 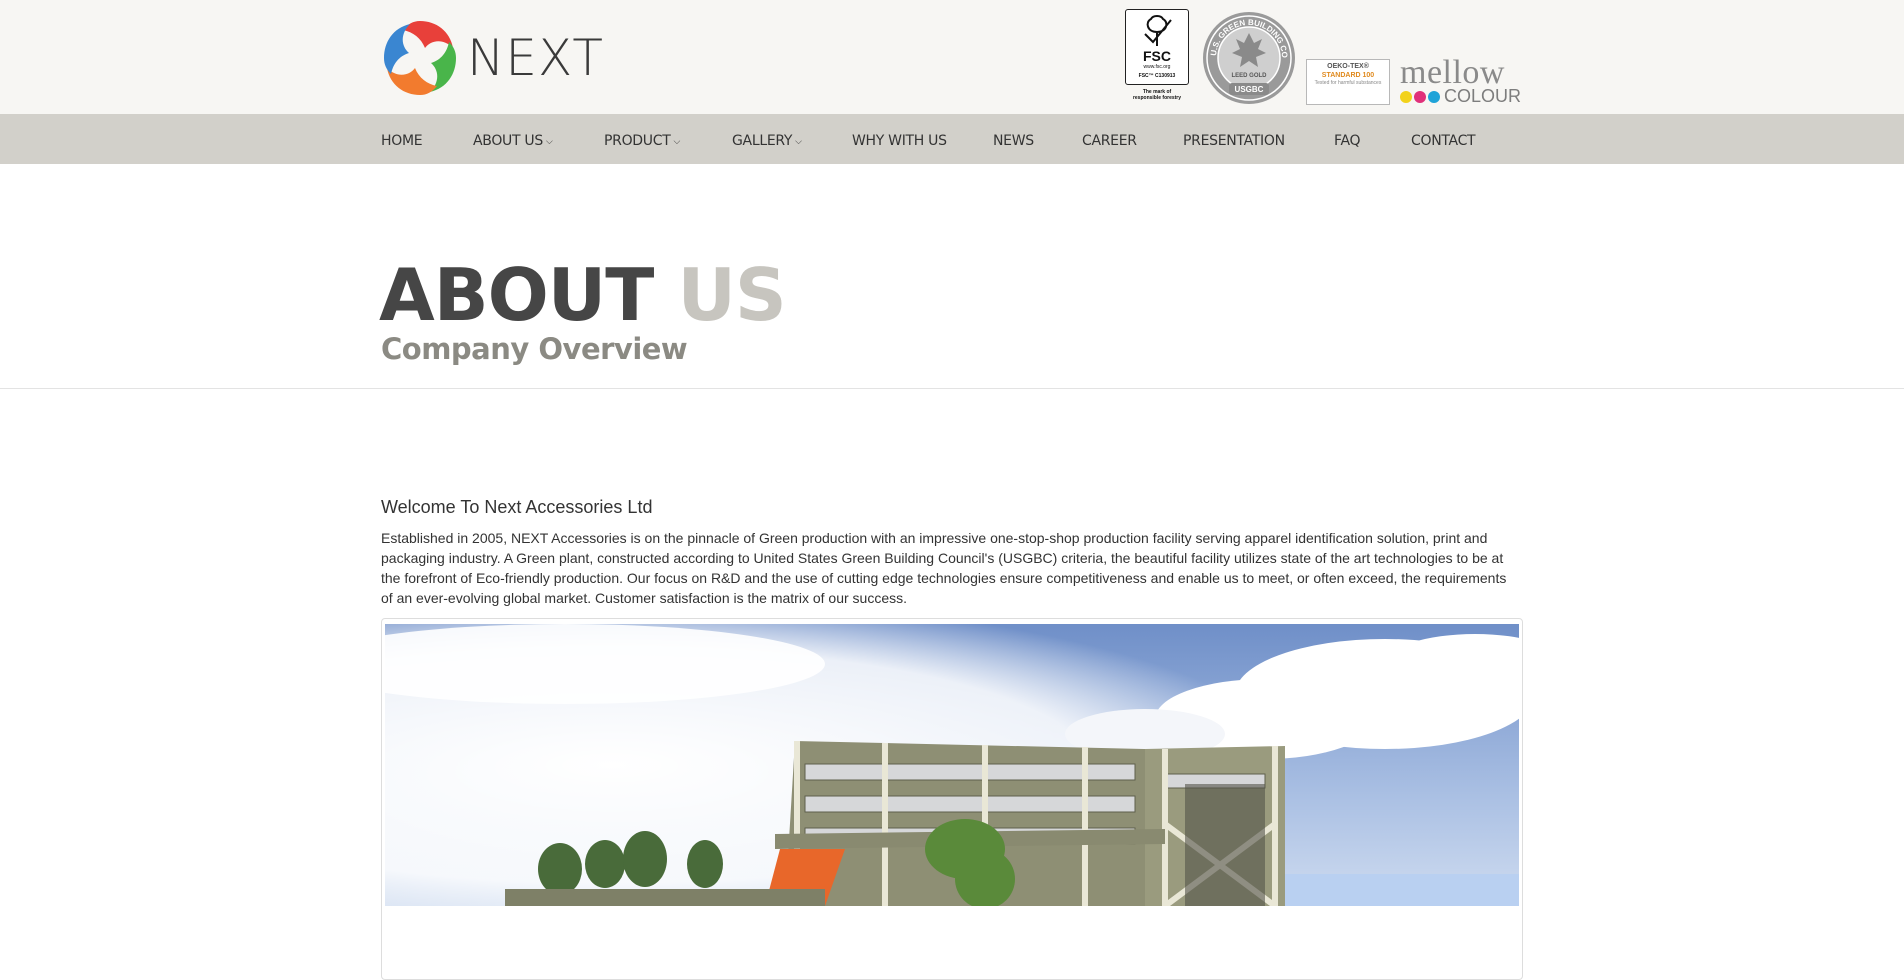 What do you see at coordinates (1157, 67) in the screenshot?
I see `fsc-url: www.fsc.org` at bounding box center [1157, 67].